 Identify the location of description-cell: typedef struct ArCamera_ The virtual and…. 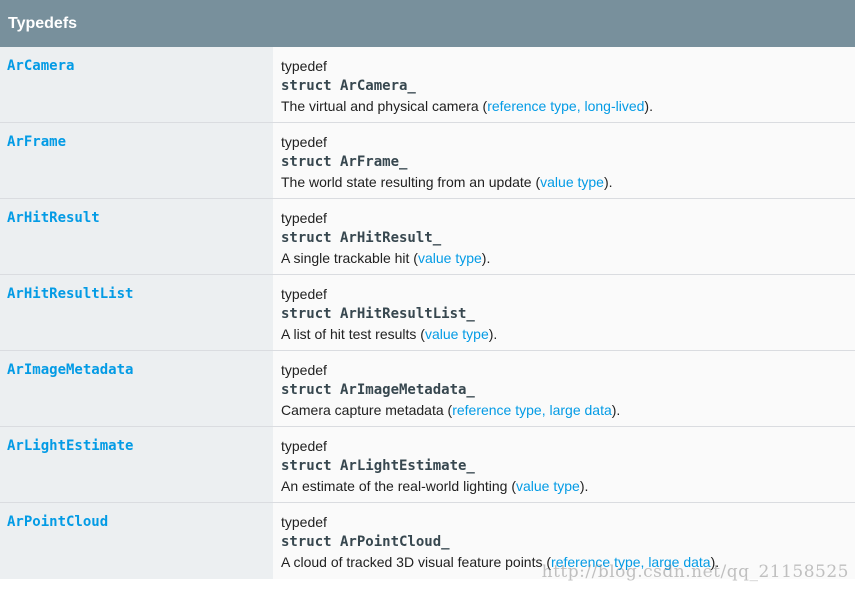
(564, 84).